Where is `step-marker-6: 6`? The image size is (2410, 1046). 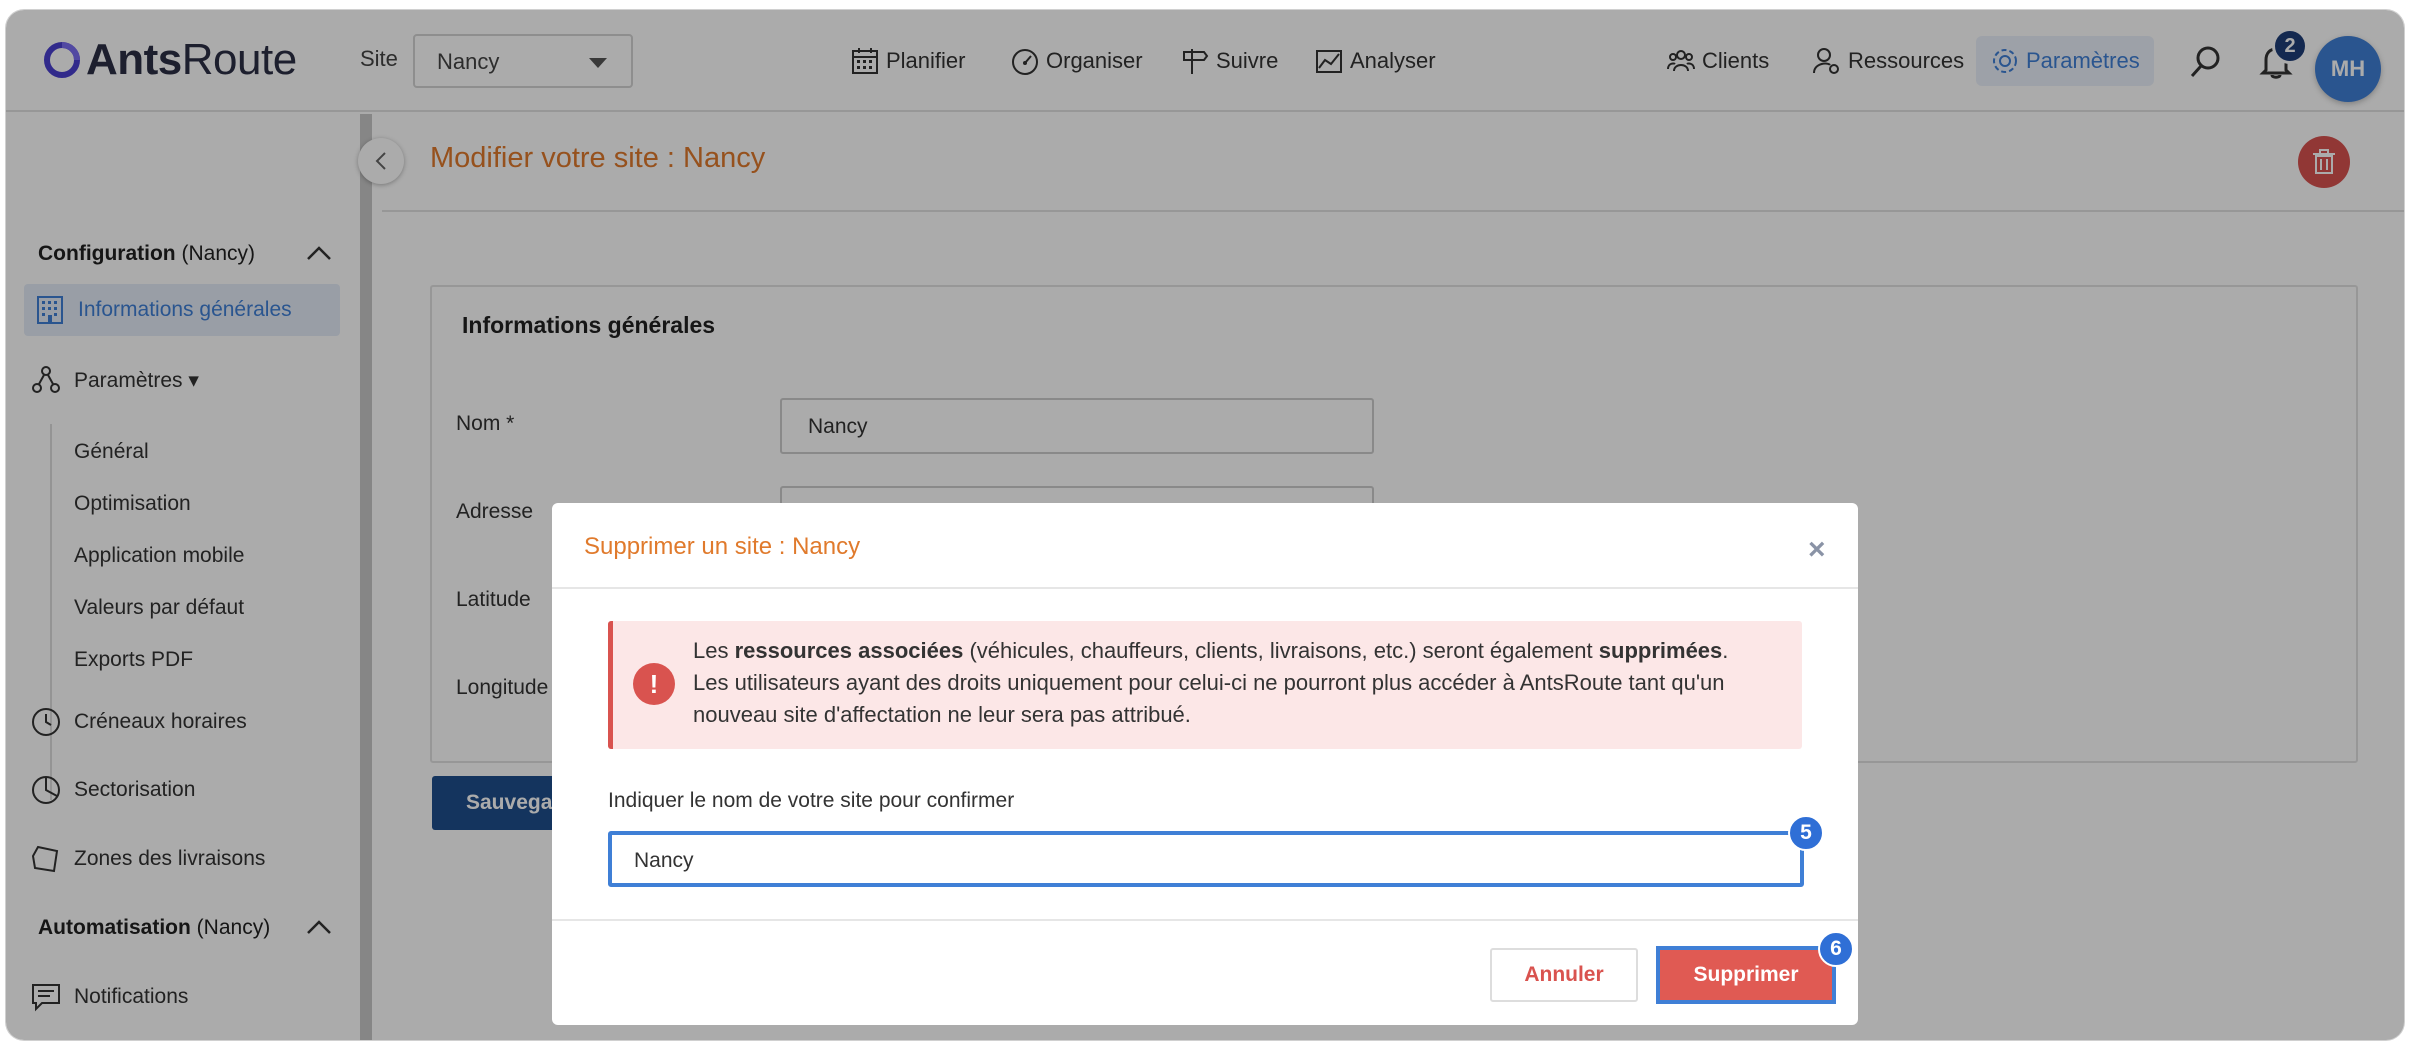 step-marker-6: 6 is located at coordinates (1836, 949).